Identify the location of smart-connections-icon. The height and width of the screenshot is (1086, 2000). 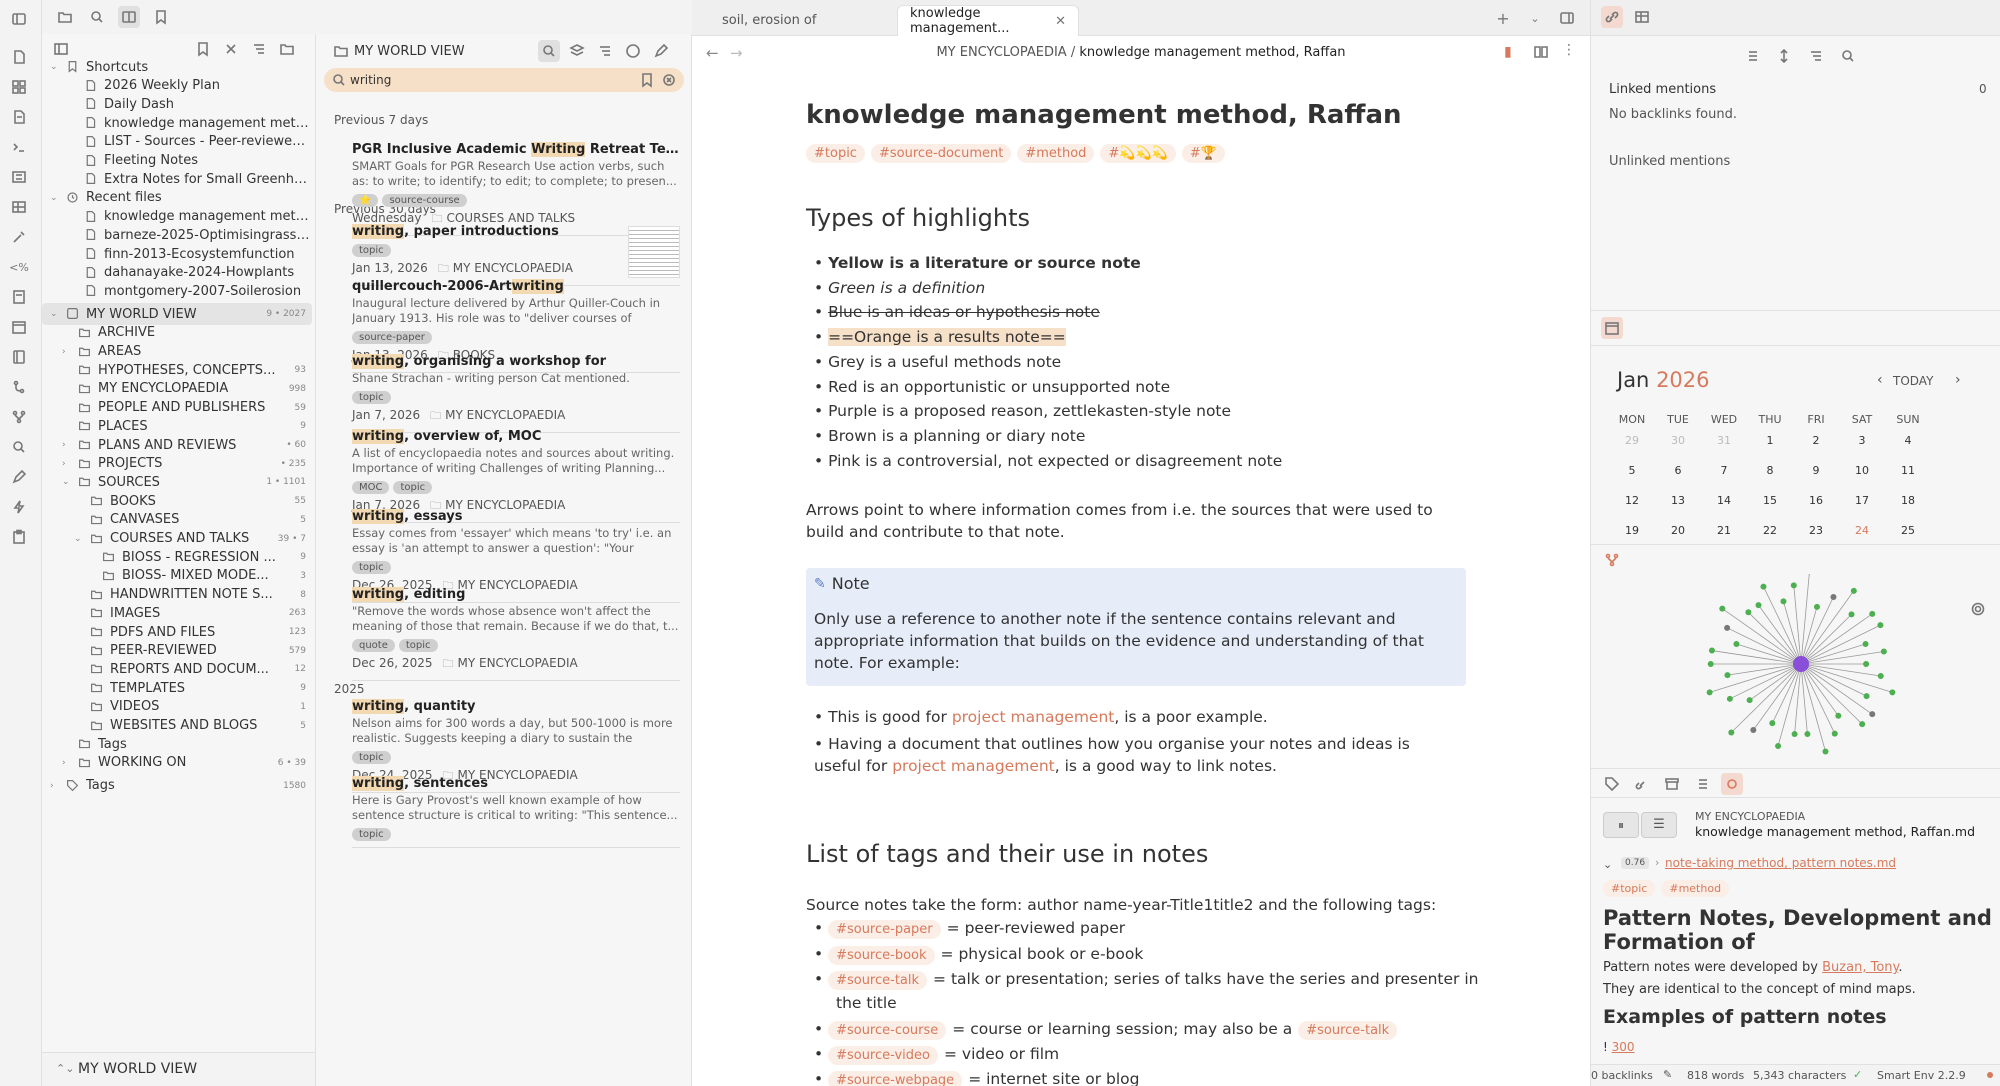
(1732, 784).